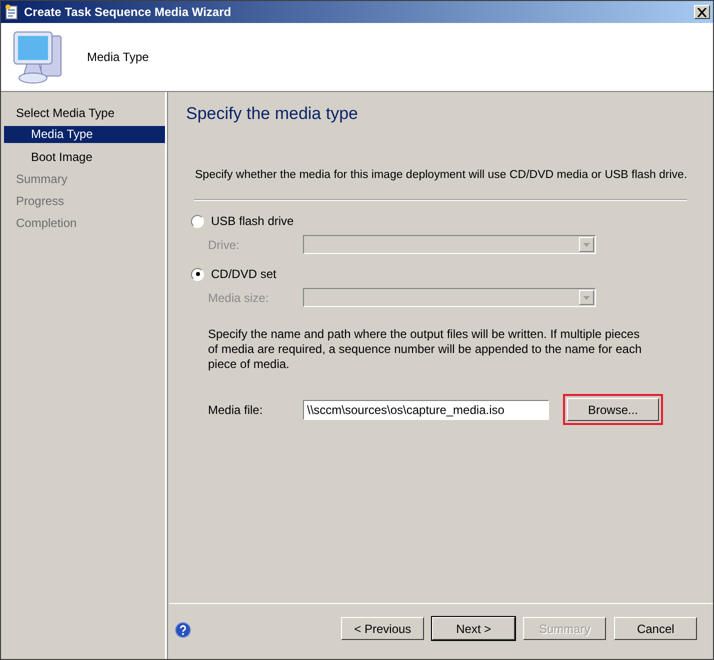  I want to click on wizard-icon, so click(12, 12).